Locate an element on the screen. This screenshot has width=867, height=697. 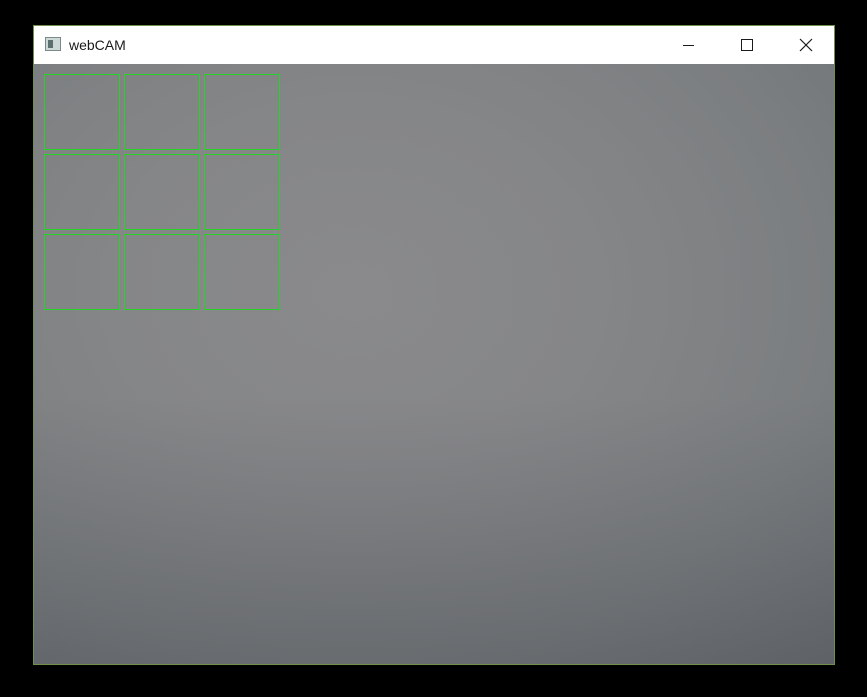
minimize-button is located at coordinates (688, 45).